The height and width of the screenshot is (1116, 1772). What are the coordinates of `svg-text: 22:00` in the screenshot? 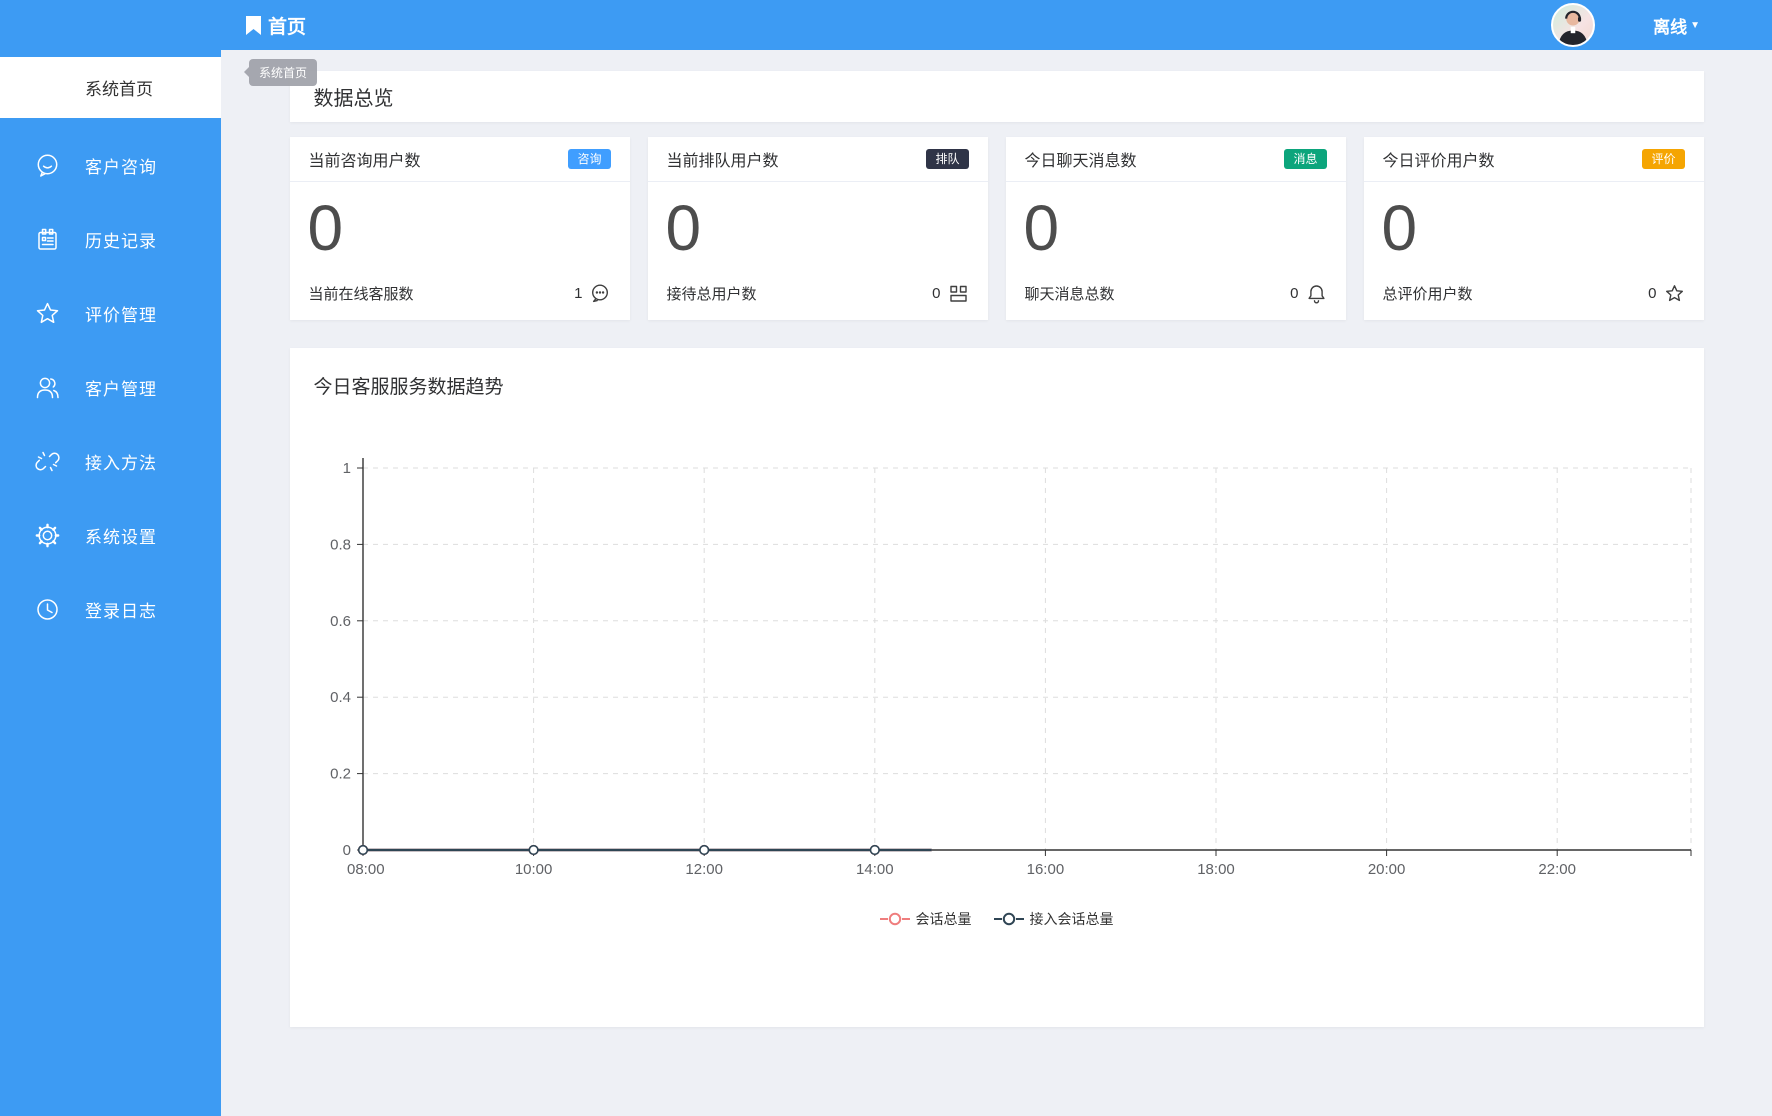 It's located at (1557, 869).